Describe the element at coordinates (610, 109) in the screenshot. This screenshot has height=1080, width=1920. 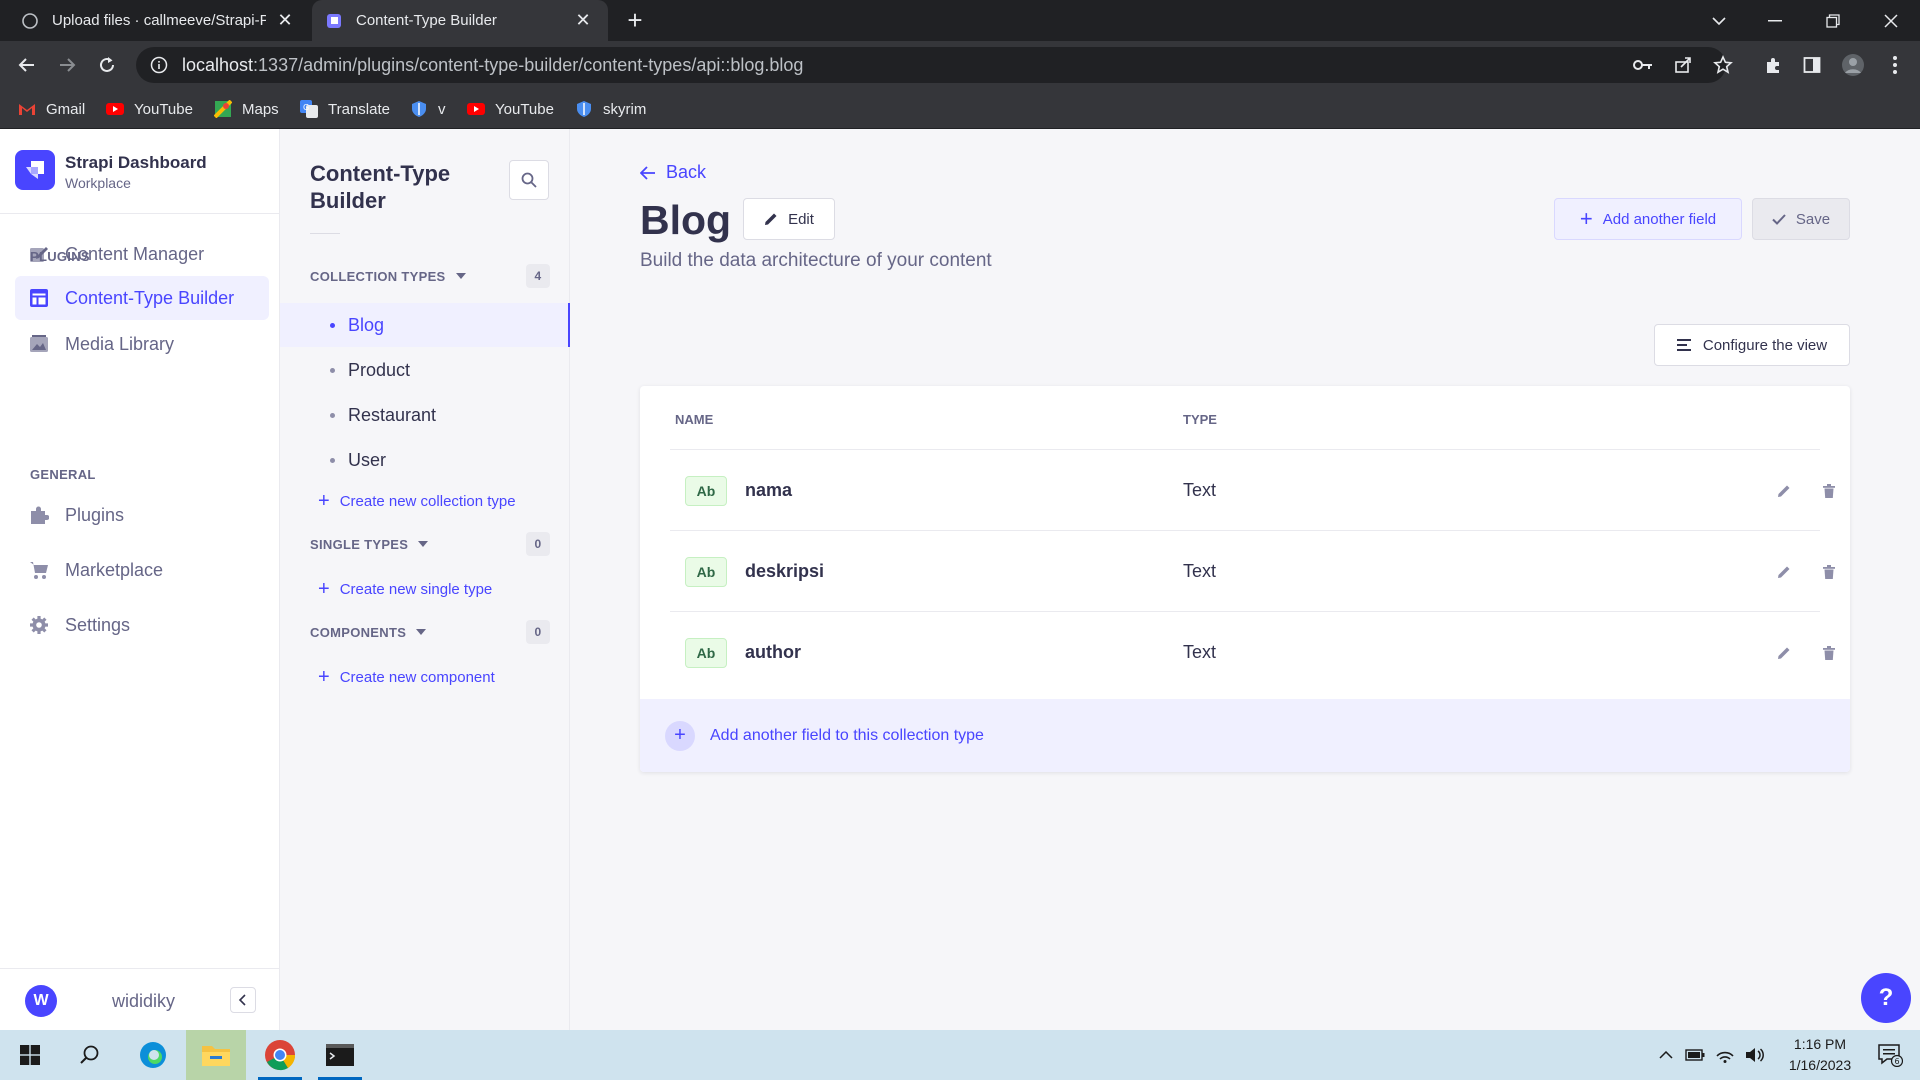
I see `bookmark-skyrim: skyrim` at that location.